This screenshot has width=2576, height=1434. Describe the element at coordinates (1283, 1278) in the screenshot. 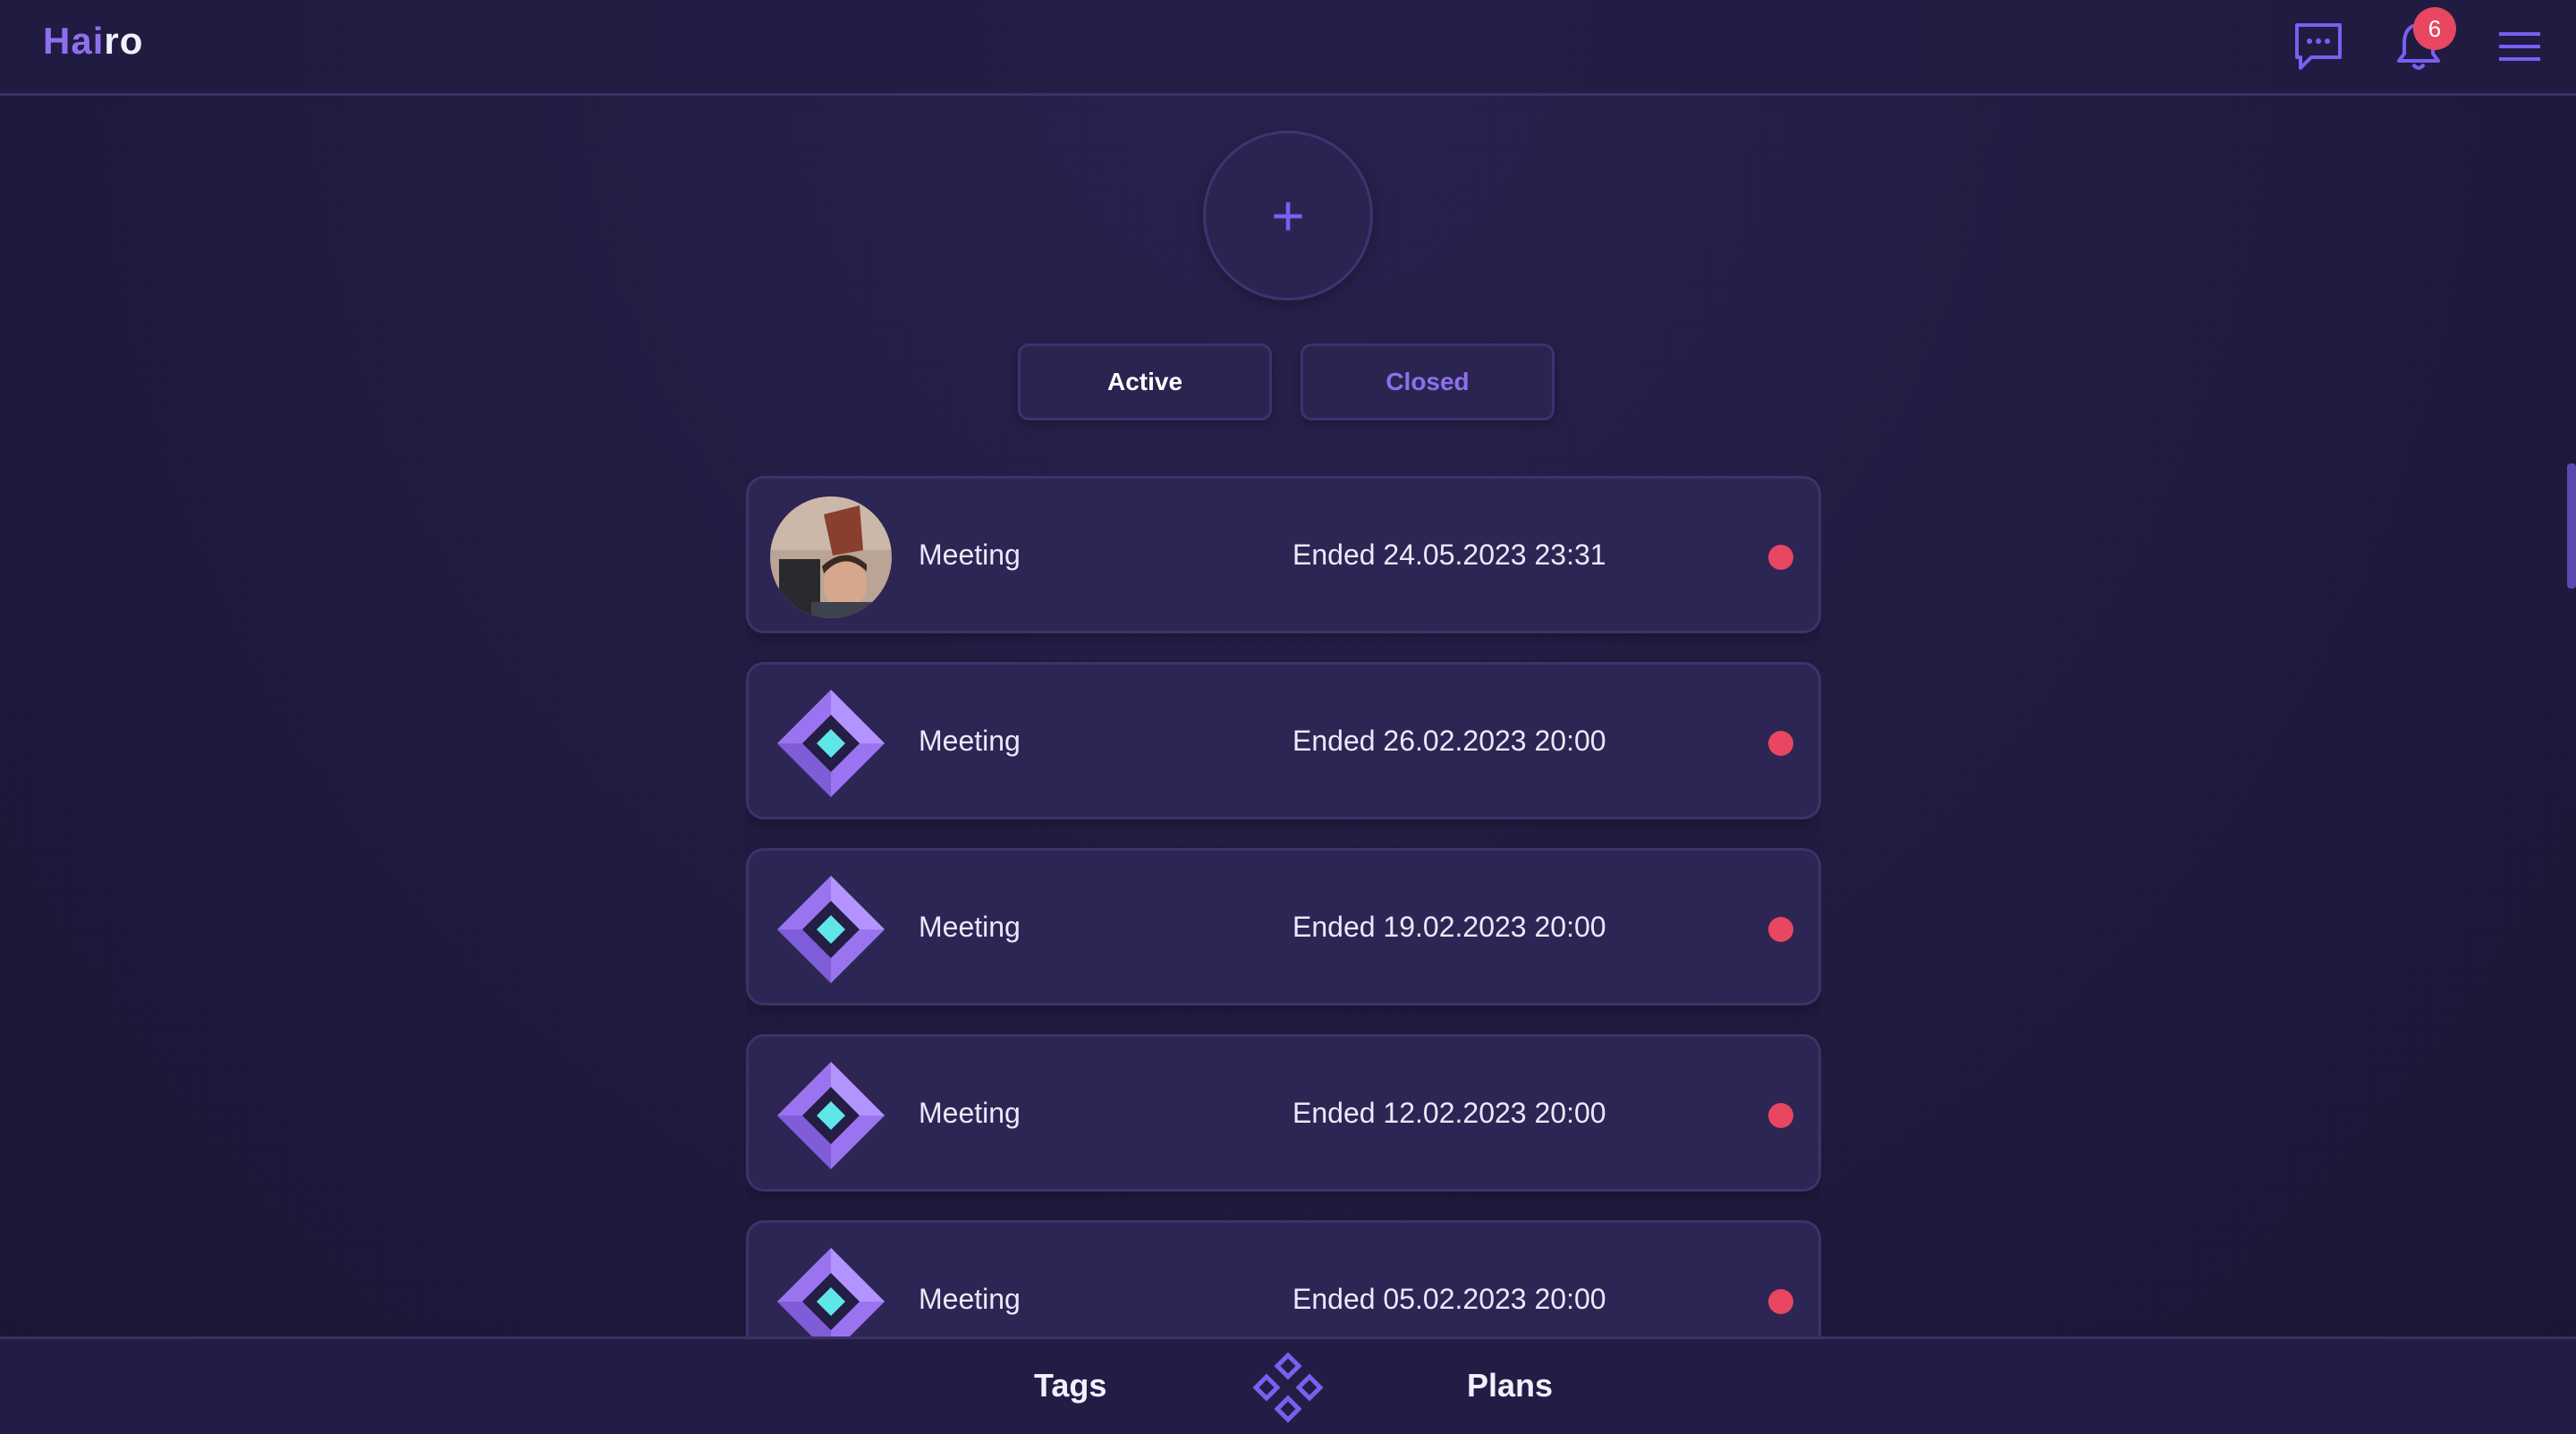

I see `meeting-row: Meeting Ended 05.02.2023 20:00` at that location.